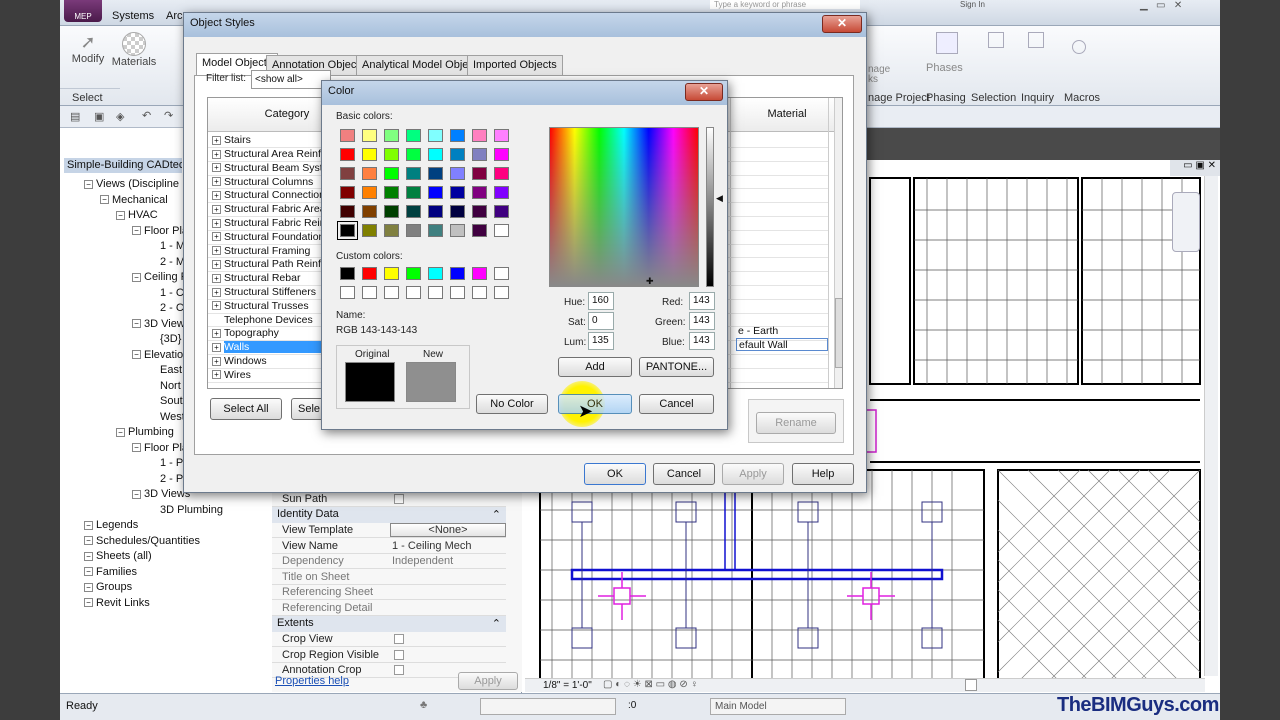  Describe the element at coordinates (164, 339) in the screenshot. I see `browser-item: {3D}` at that location.